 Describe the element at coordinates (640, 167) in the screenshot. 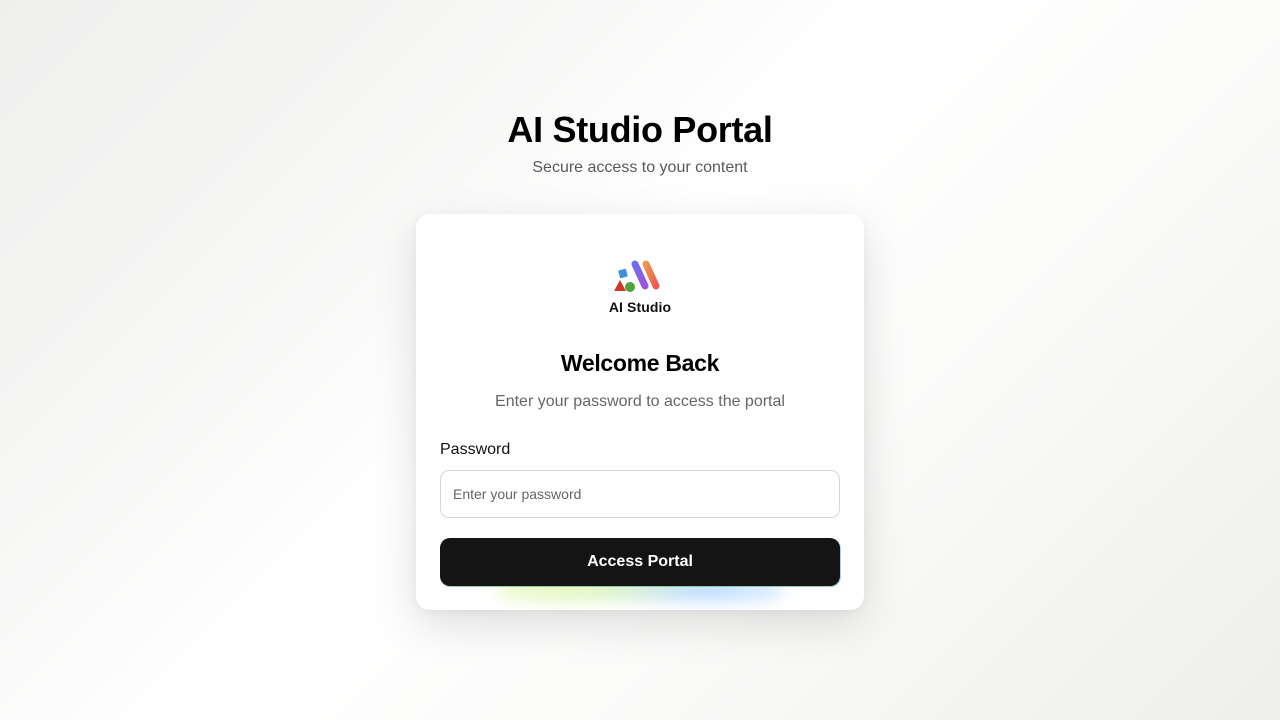

I see `page-subtitle: Secure access to your content` at that location.